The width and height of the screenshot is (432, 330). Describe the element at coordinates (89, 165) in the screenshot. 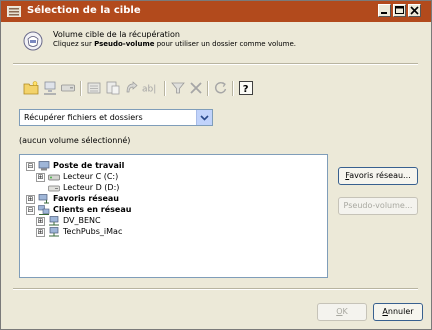

I see `tree-node-label: Poste de travail` at that location.